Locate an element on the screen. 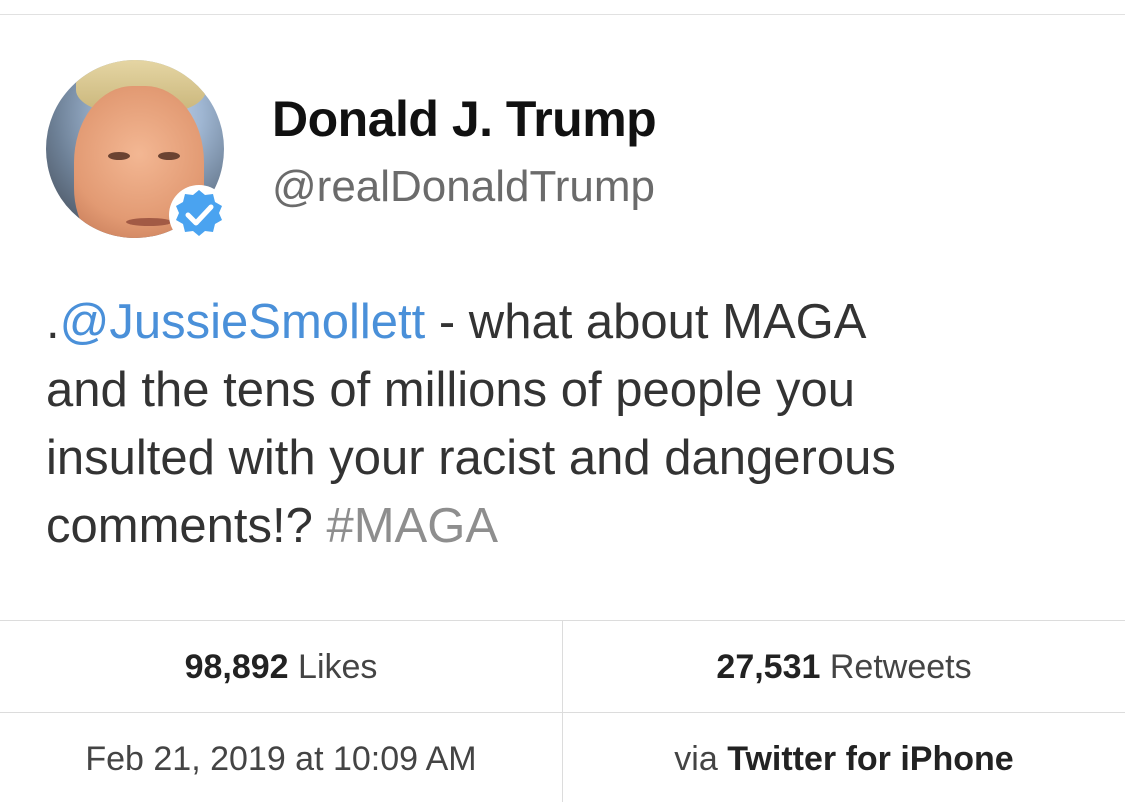 Image resolution: width=1125 pixels, height=802 pixels. avatar-mouth is located at coordinates (149, 222).